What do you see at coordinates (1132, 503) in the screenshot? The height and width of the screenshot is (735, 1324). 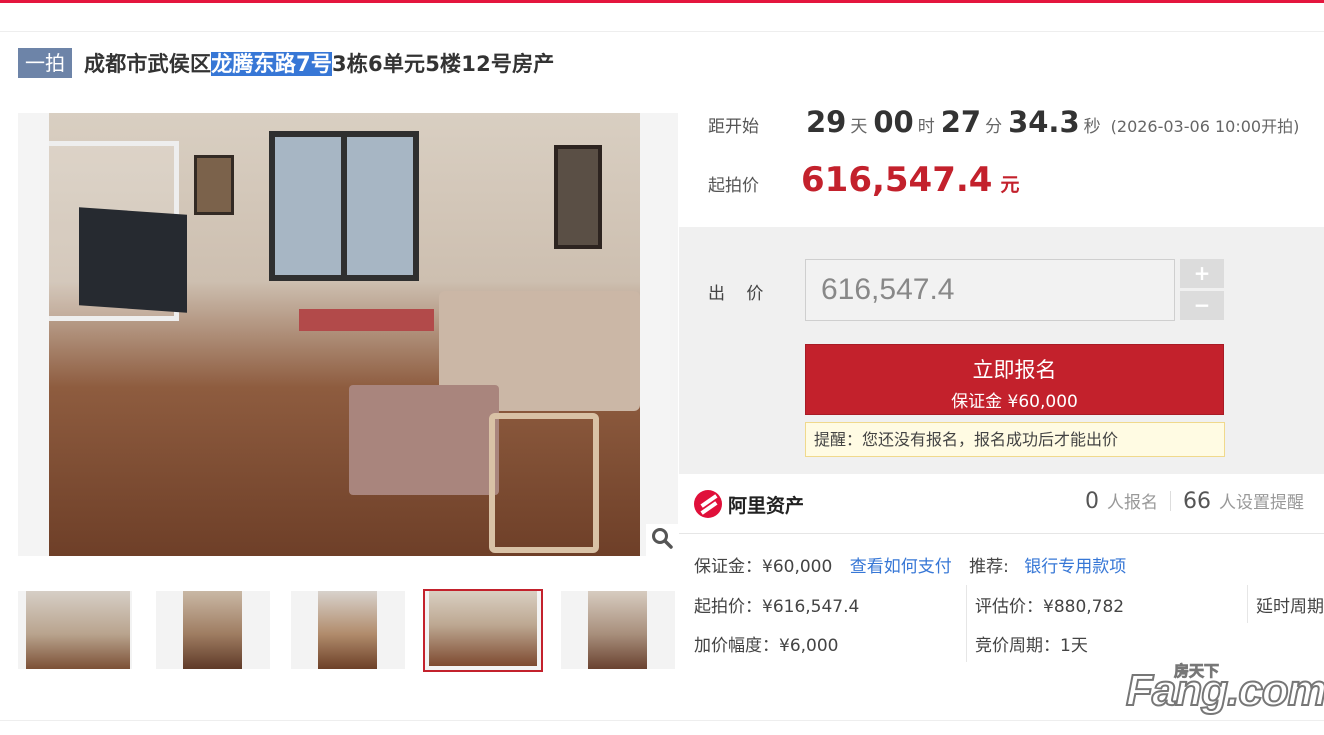 I see `signup-count-label: 人报名` at bounding box center [1132, 503].